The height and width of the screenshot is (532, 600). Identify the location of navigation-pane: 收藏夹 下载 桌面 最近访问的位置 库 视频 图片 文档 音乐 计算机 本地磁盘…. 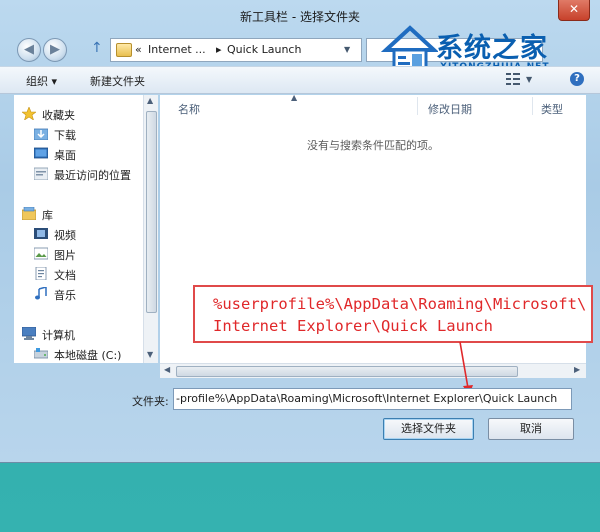
(86, 229).